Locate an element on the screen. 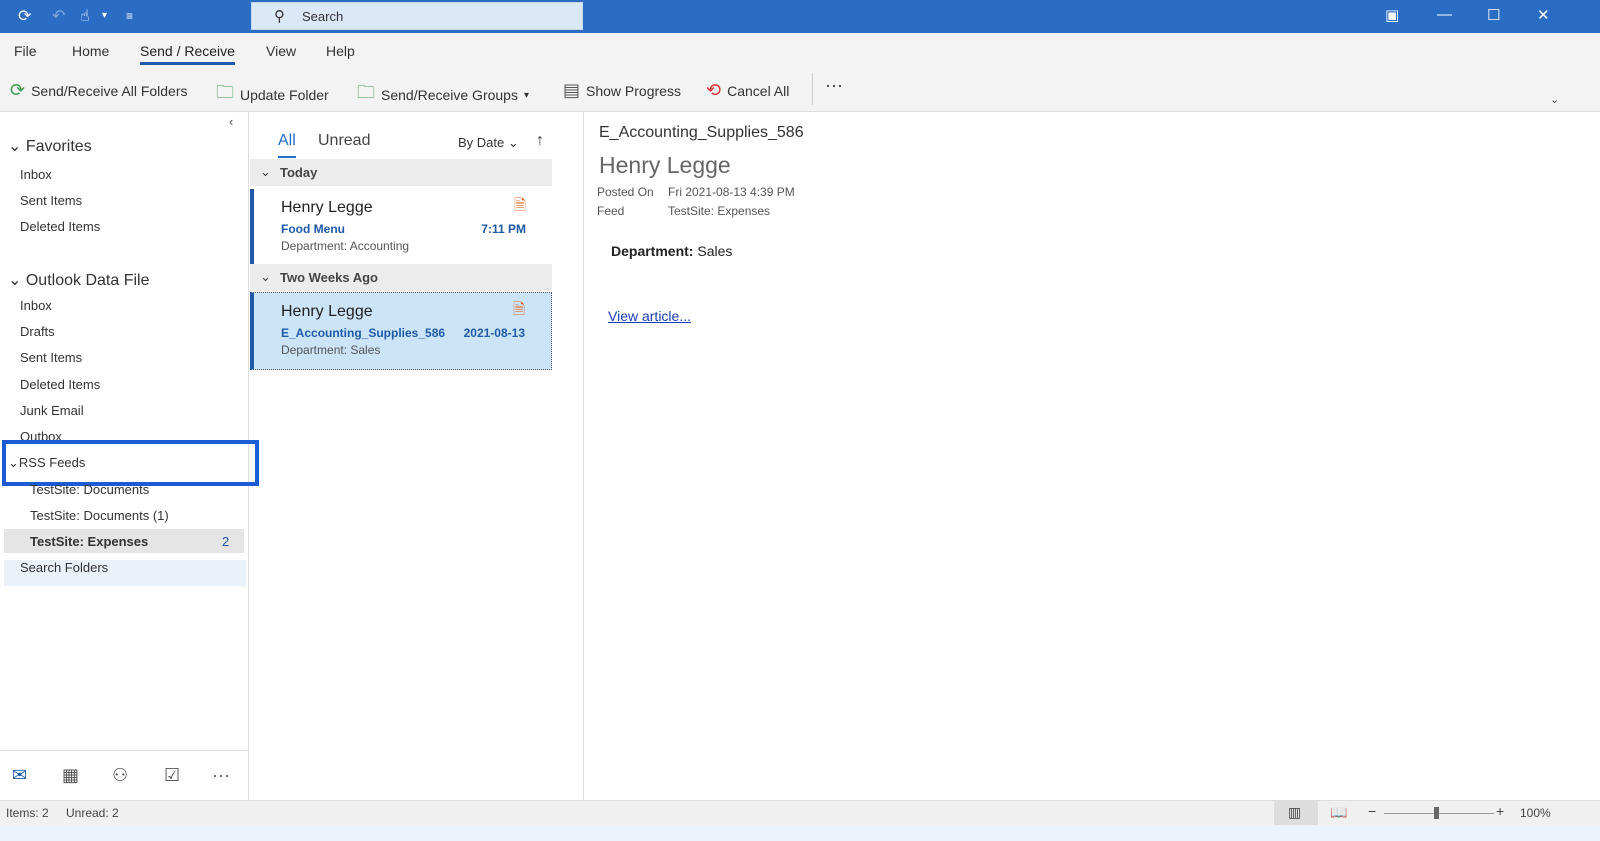  items-count: Items: 2 is located at coordinates (27, 813).